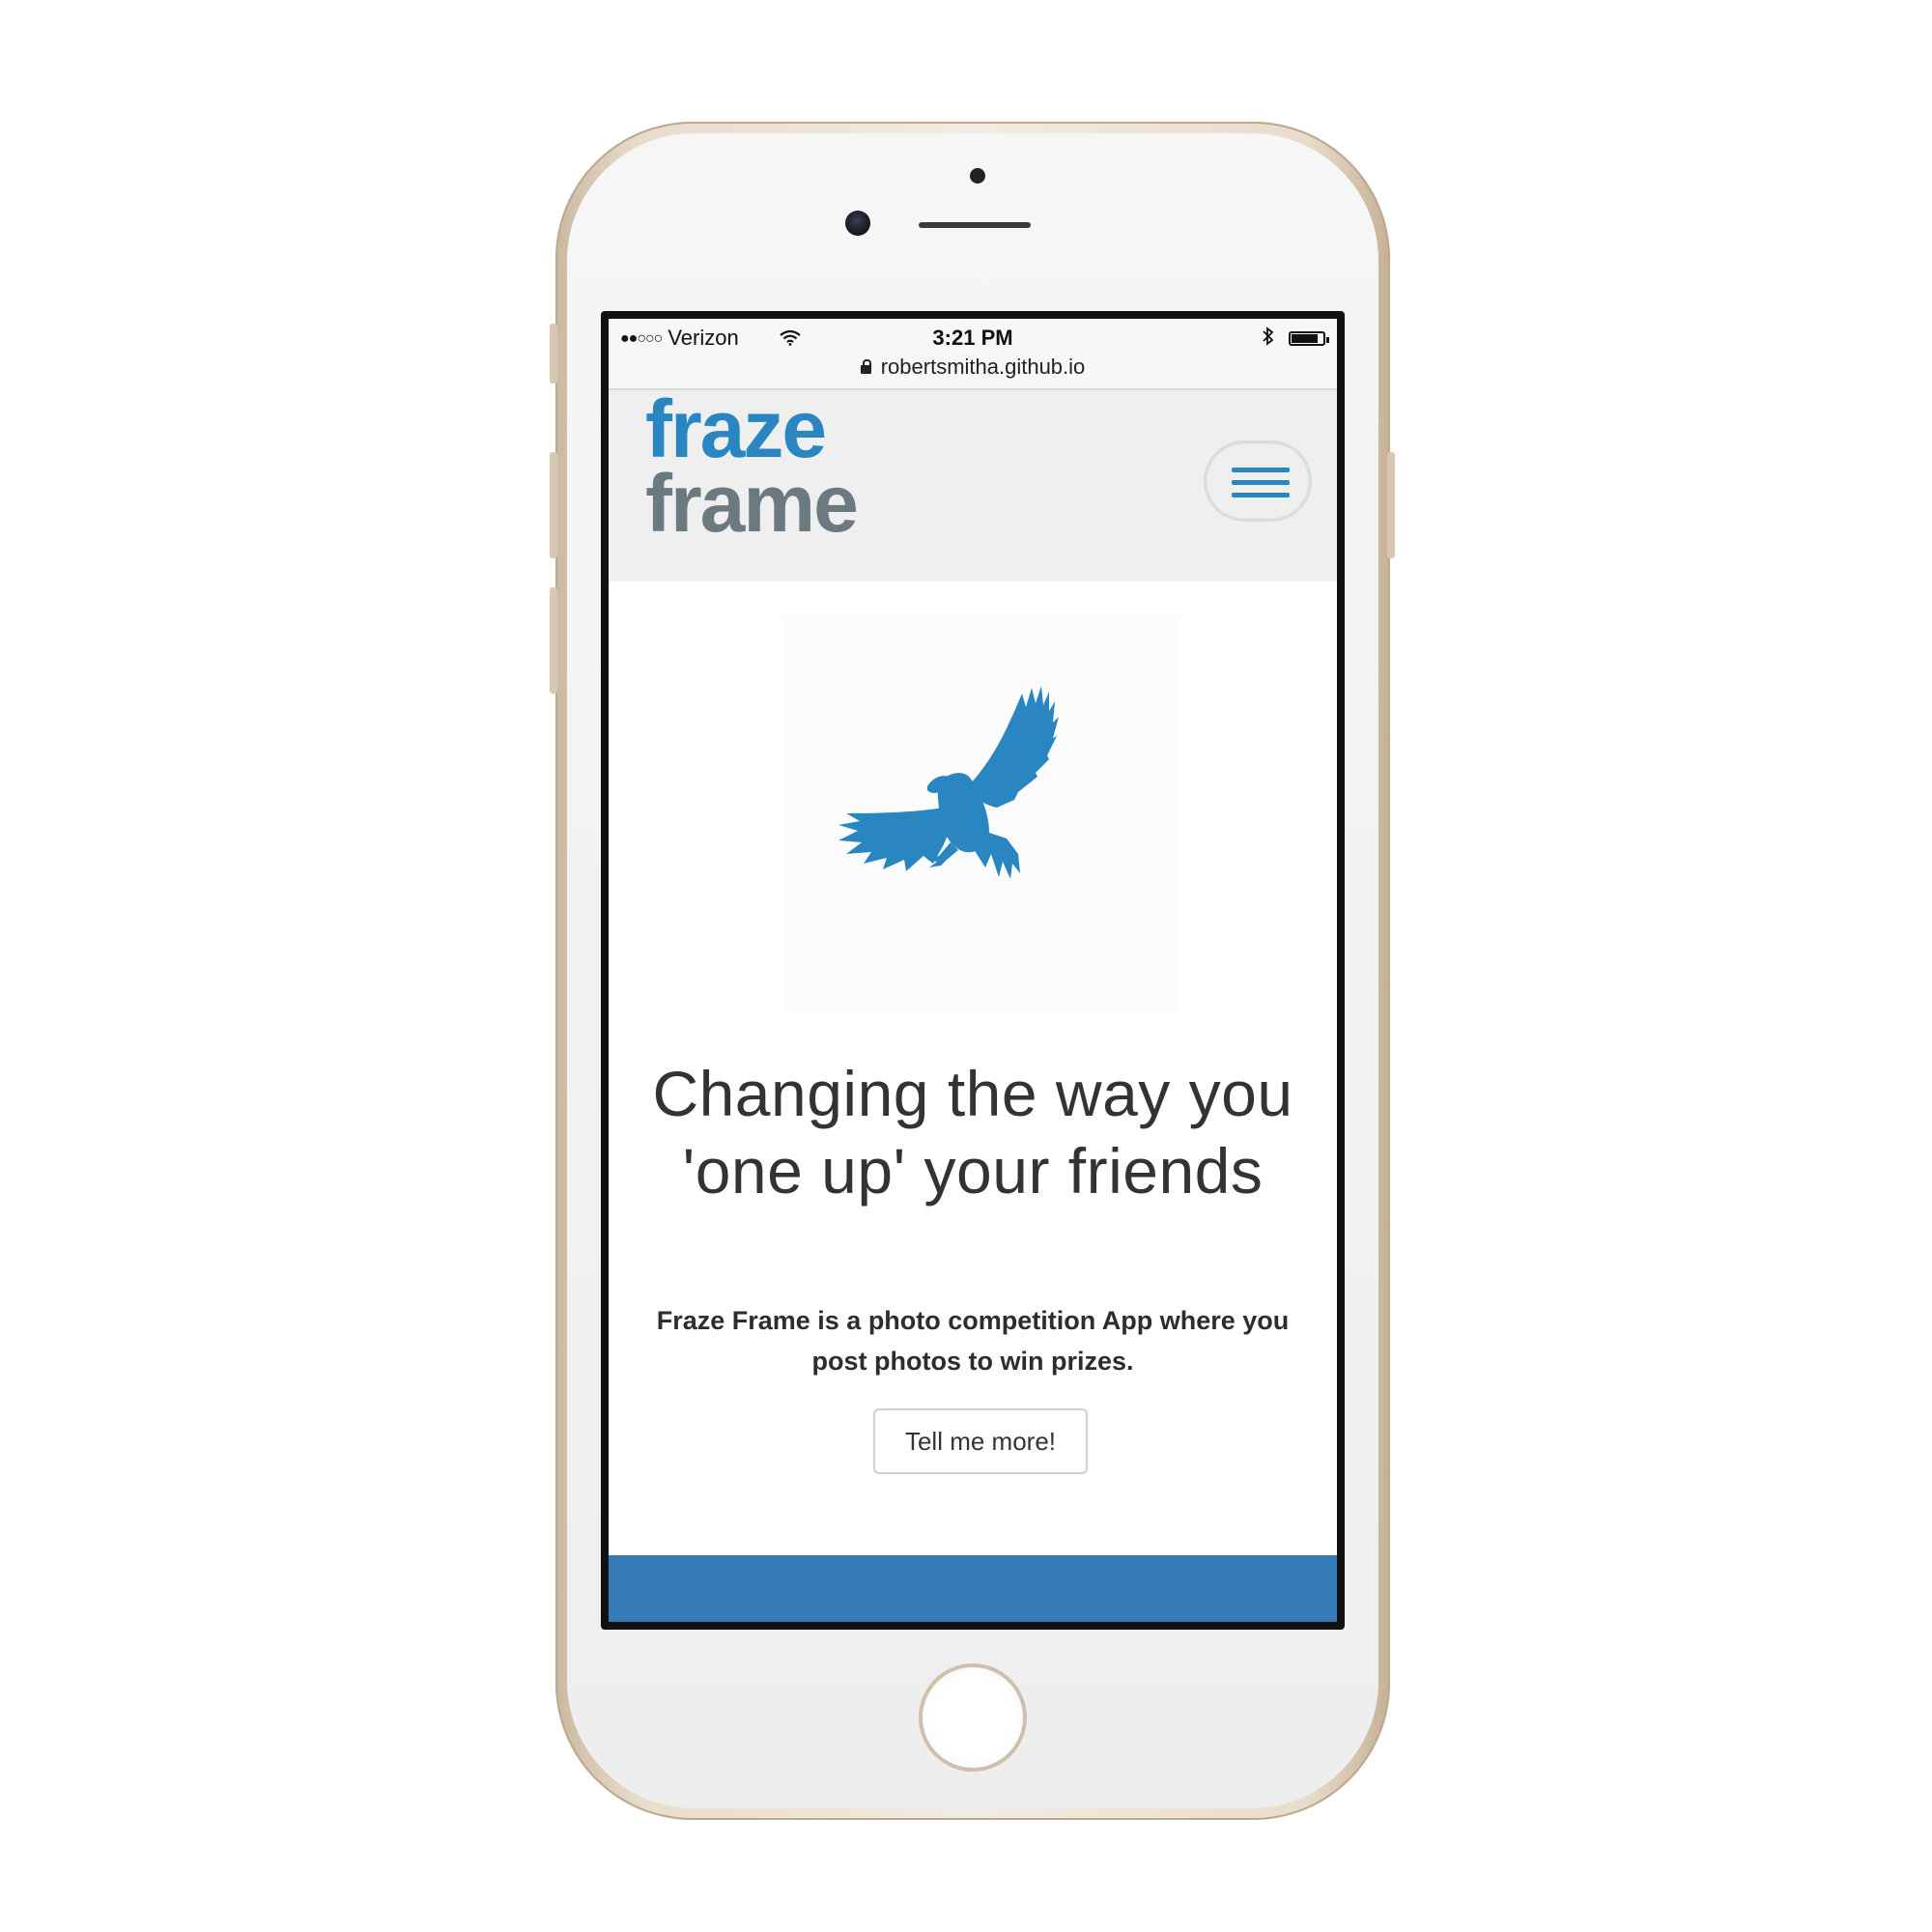  I want to click on status-bar: ●●○○○ Verizon 3:21 PM, so click(973, 335).